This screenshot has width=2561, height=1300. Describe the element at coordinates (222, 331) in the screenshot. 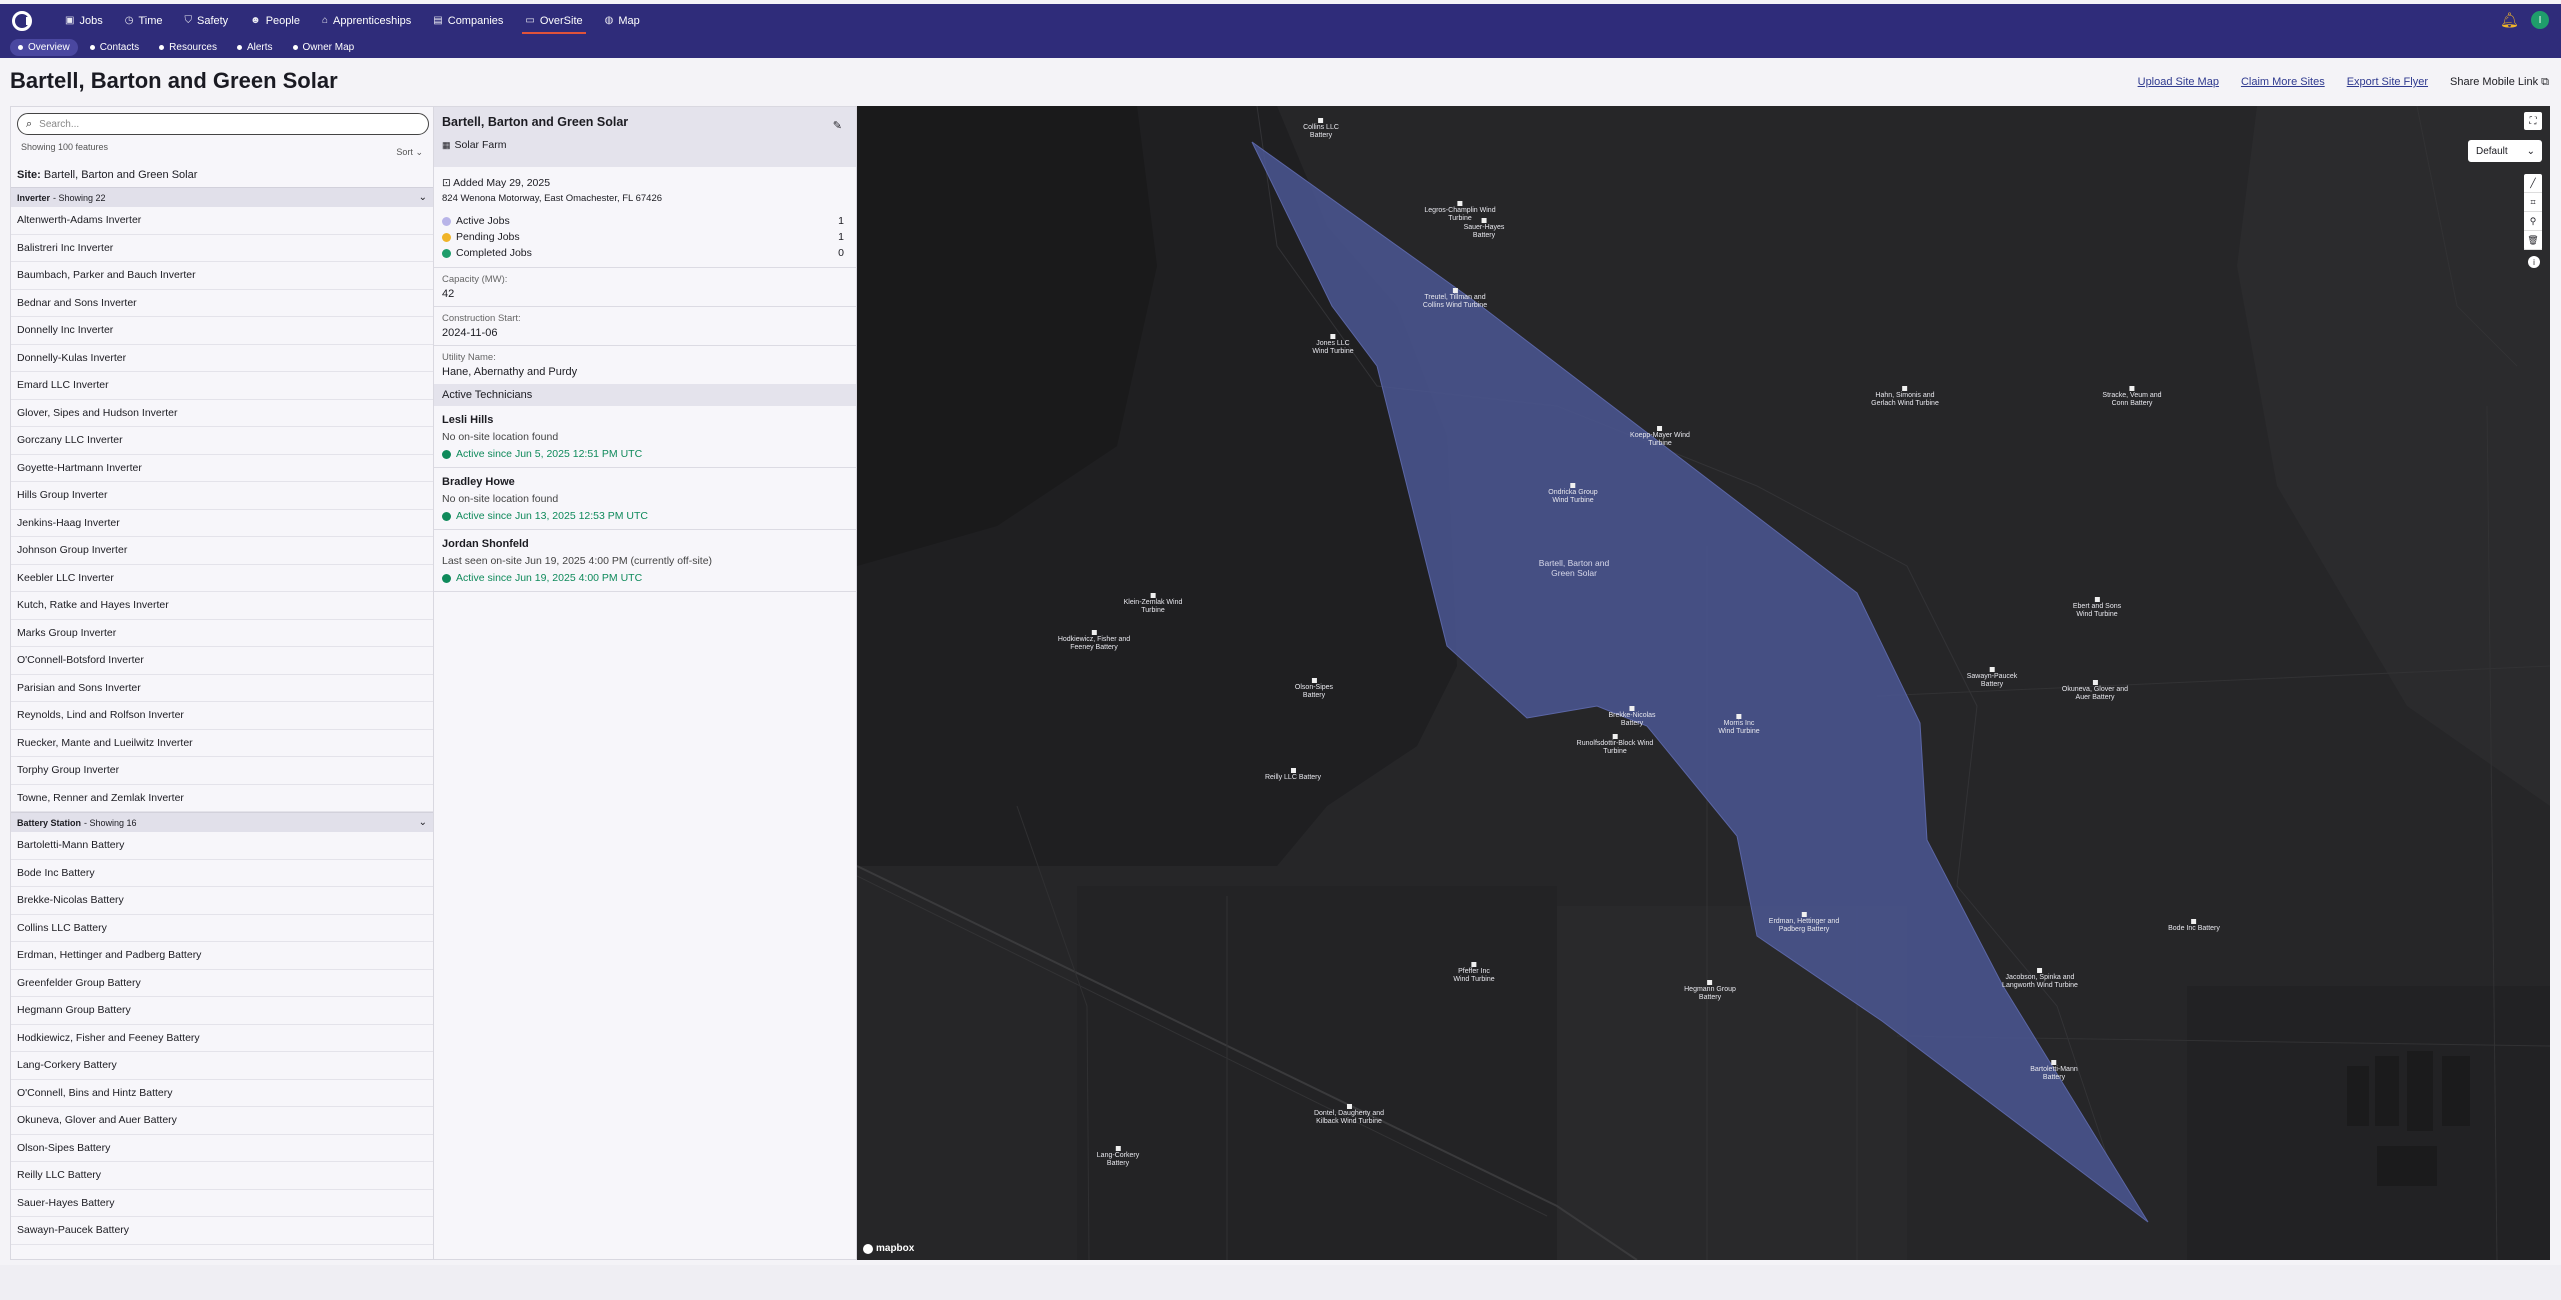

I see `list-item: Donnelly Inc Inverter` at that location.